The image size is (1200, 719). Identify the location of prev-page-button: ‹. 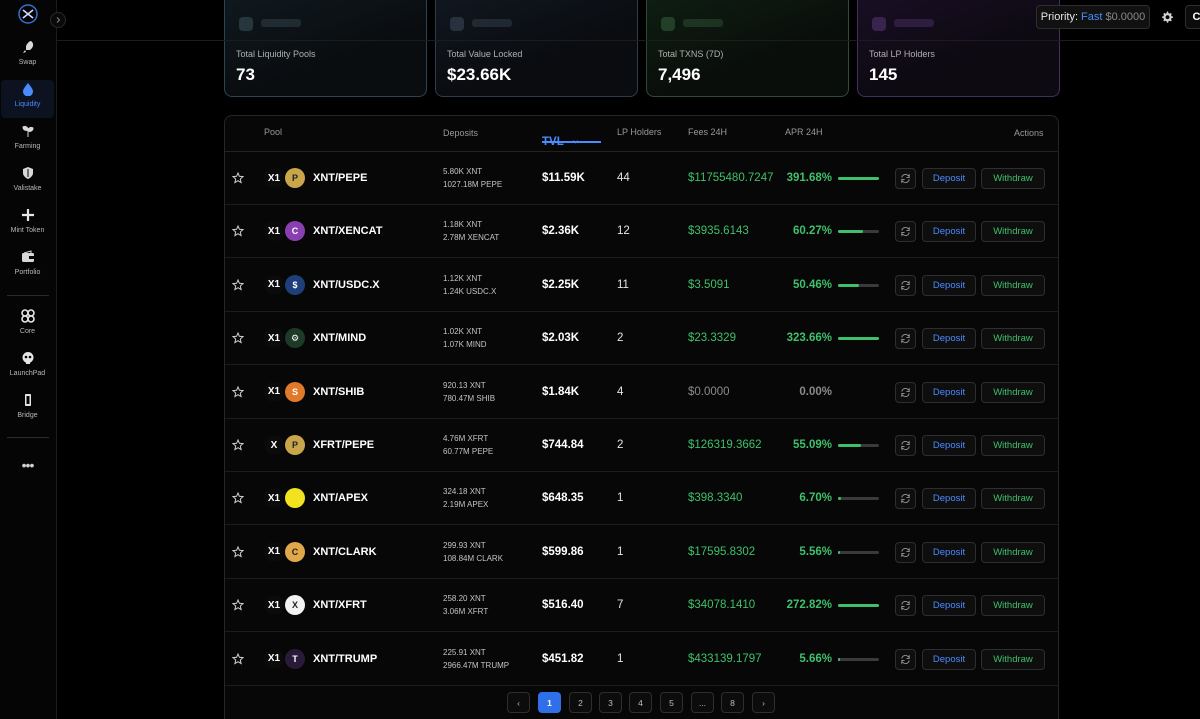
(518, 702).